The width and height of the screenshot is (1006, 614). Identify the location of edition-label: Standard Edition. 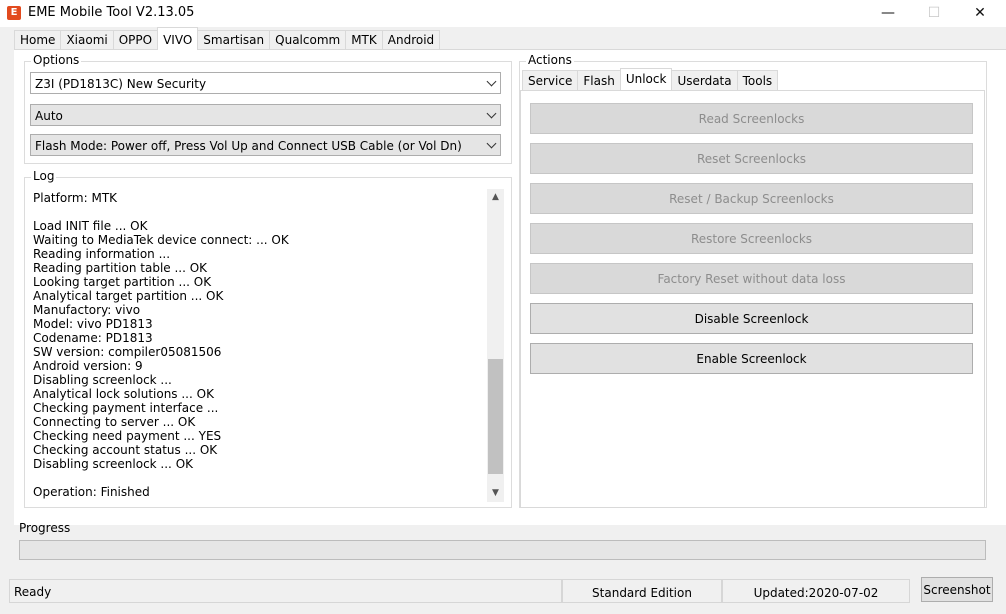
(642, 591).